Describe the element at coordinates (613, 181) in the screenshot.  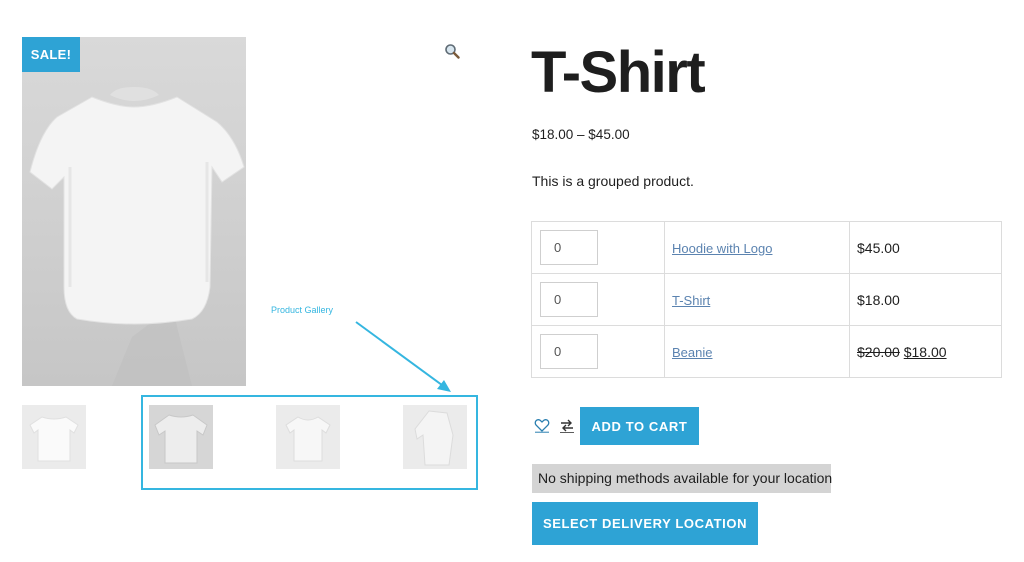
I see `short-description: This is a grouped product.` at that location.